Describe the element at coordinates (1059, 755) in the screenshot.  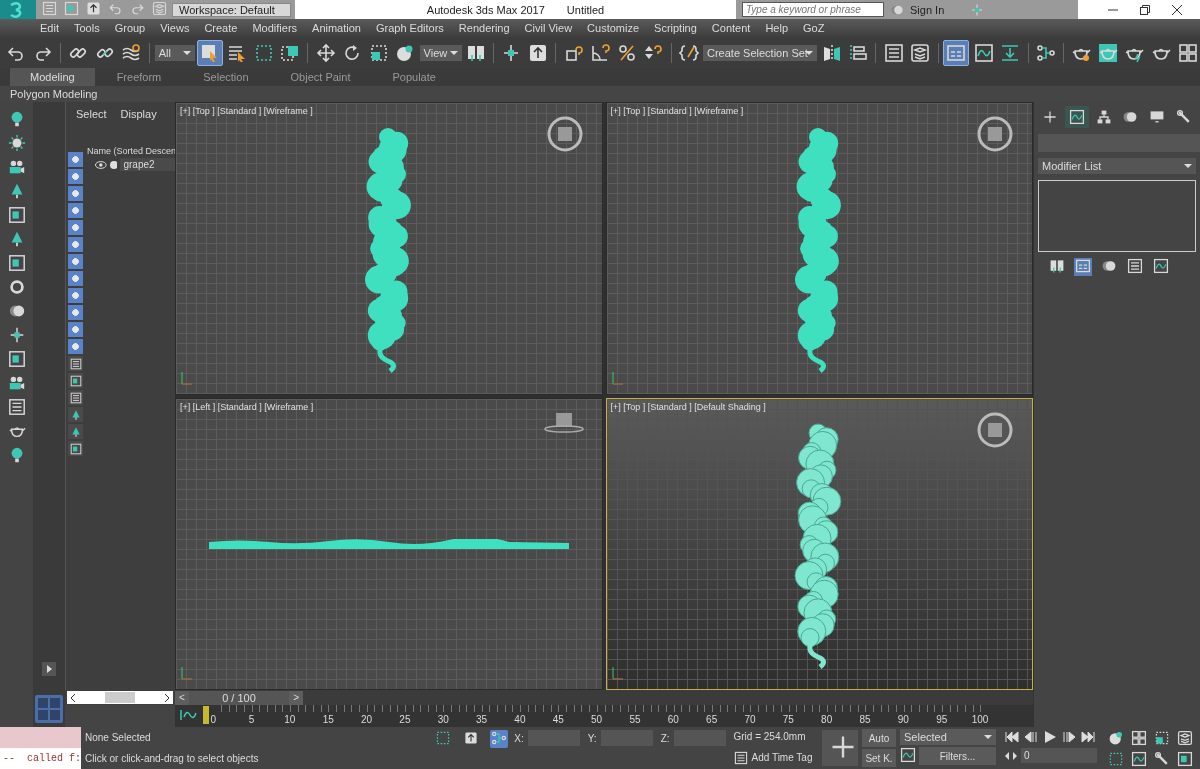
I see `current-frame-field: 0` at that location.